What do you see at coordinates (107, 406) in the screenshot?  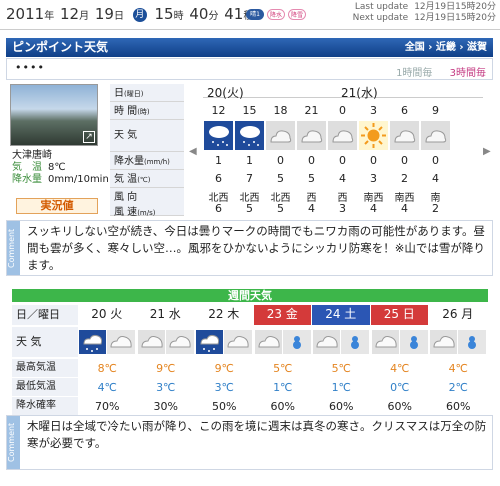 I see `weekly-pop: 70%` at bounding box center [107, 406].